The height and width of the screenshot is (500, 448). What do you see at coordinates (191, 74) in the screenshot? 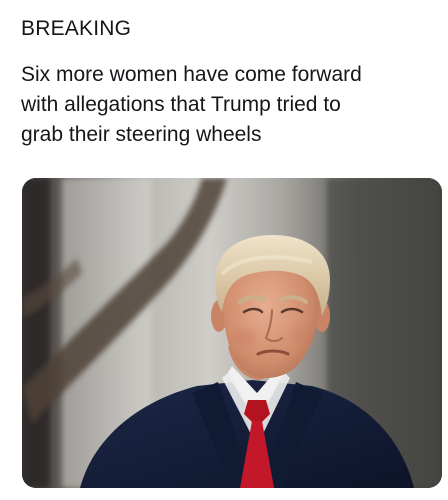
I see `post-text-line: Six more women have come forward` at bounding box center [191, 74].